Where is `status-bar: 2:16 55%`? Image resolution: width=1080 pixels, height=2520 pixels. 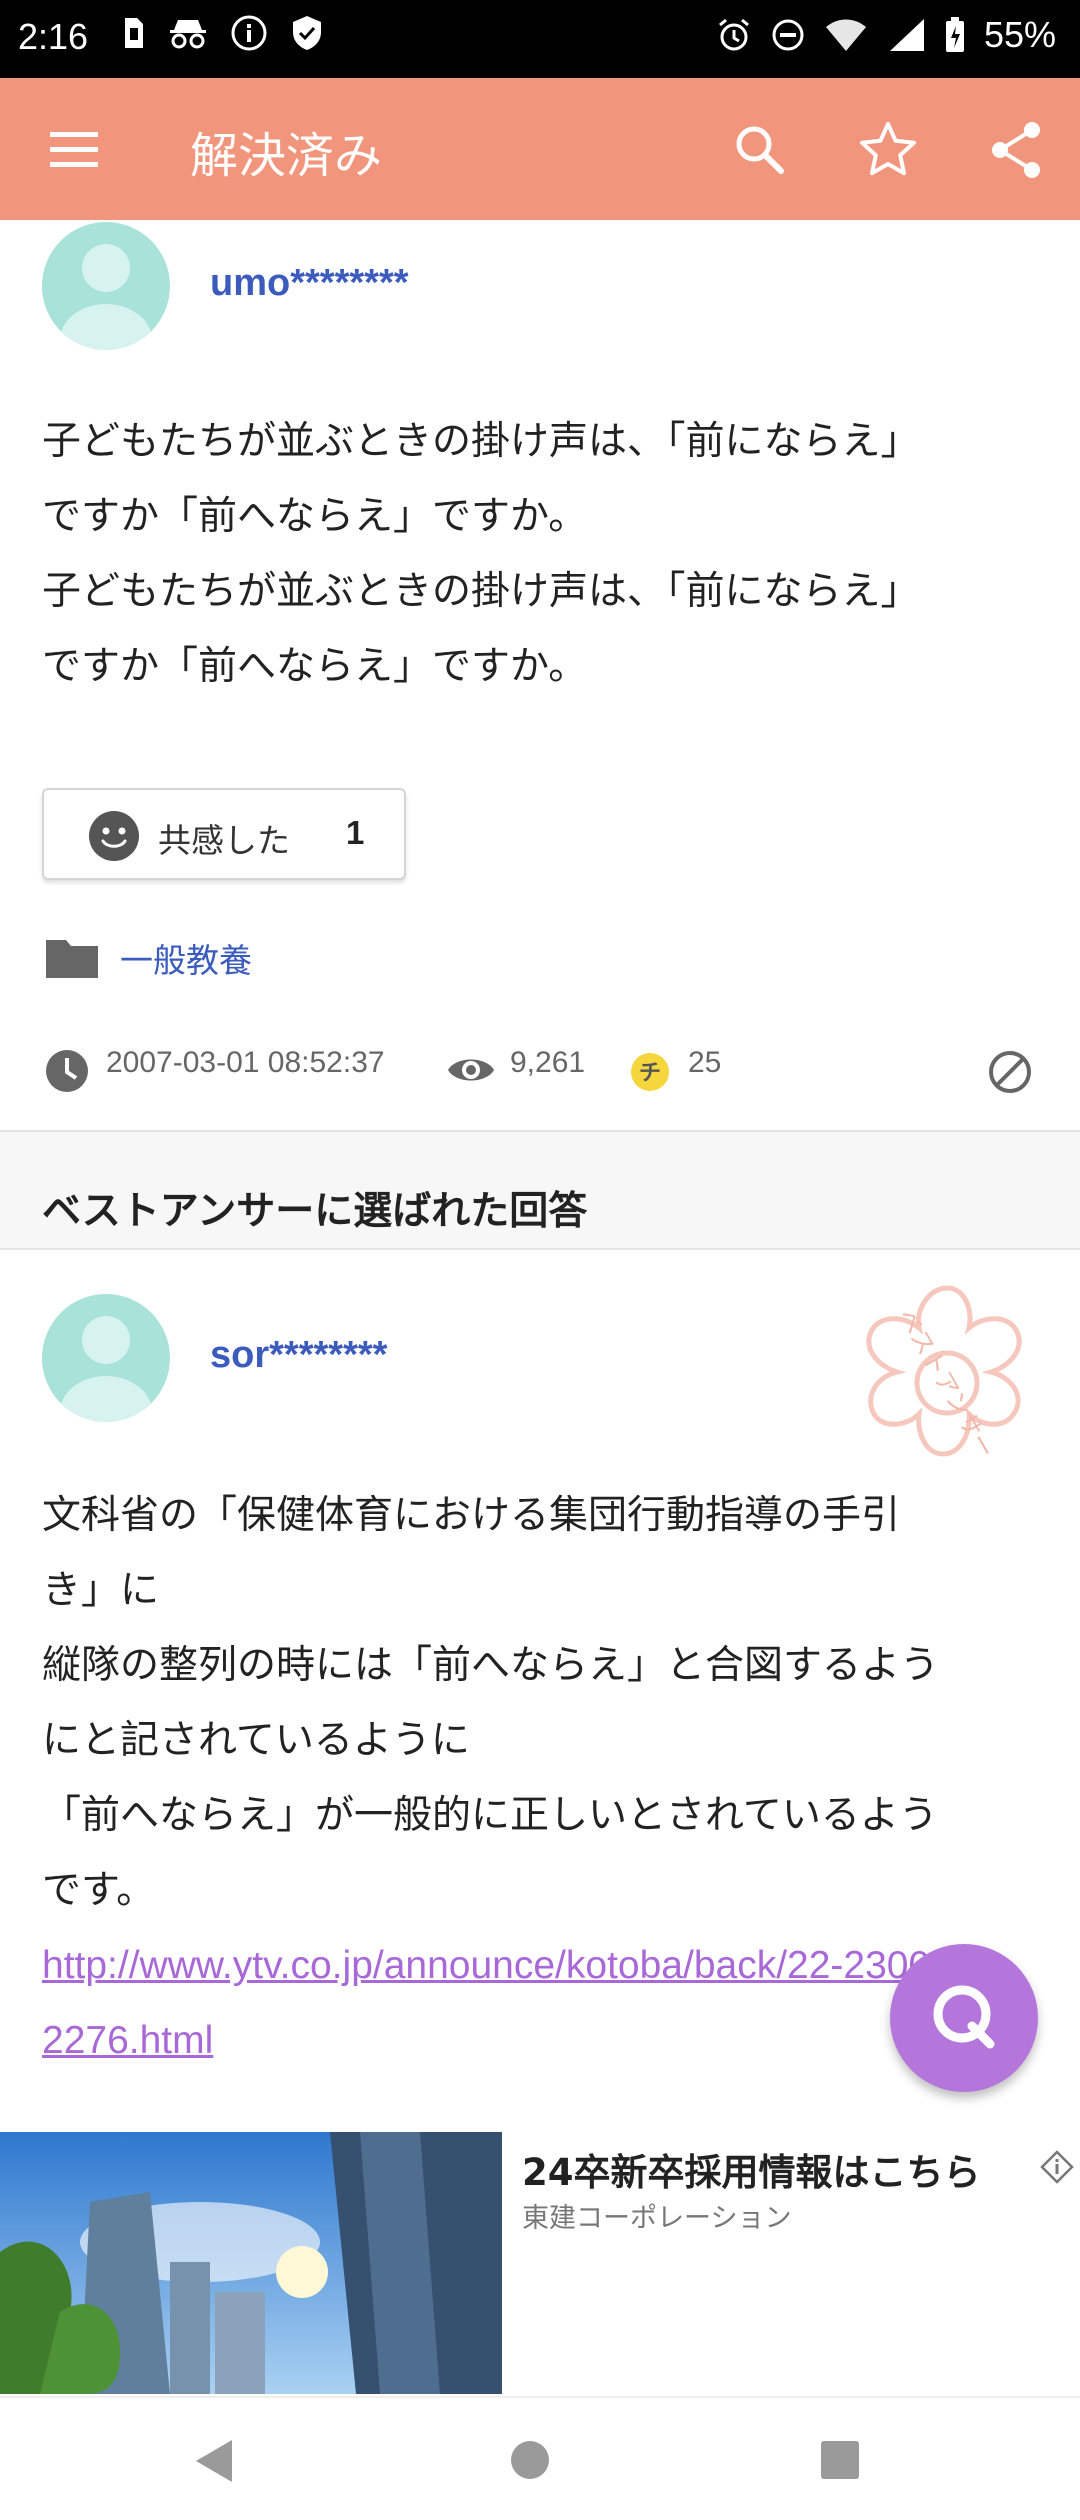 status-bar: 2:16 55% is located at coordinates (540, 39).